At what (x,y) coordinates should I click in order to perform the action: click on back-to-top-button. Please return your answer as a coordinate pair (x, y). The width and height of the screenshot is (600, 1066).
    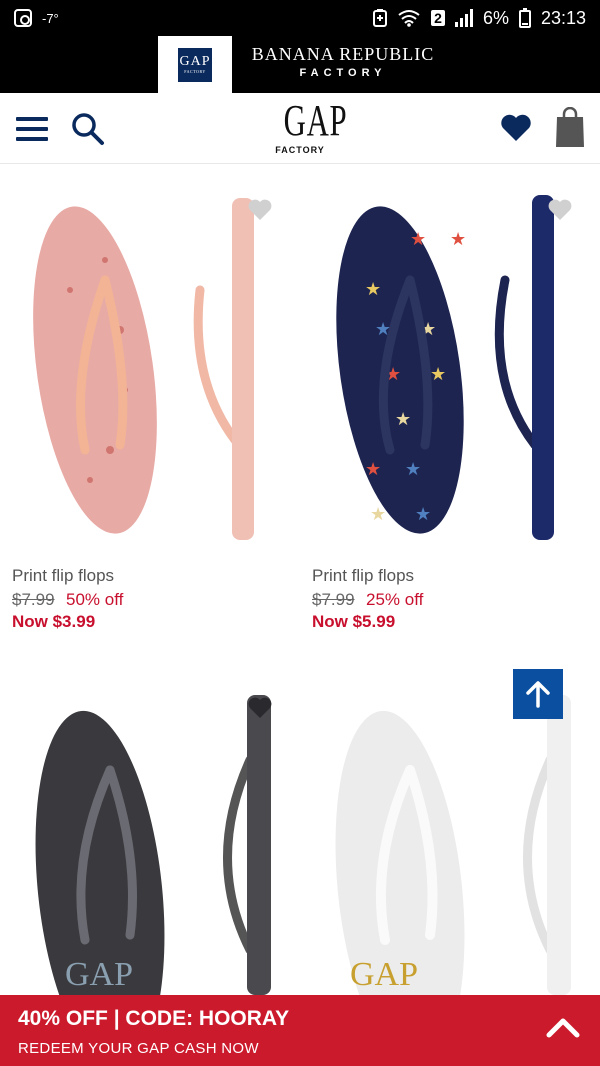
    Looking at the image, I should click on (538, 694).